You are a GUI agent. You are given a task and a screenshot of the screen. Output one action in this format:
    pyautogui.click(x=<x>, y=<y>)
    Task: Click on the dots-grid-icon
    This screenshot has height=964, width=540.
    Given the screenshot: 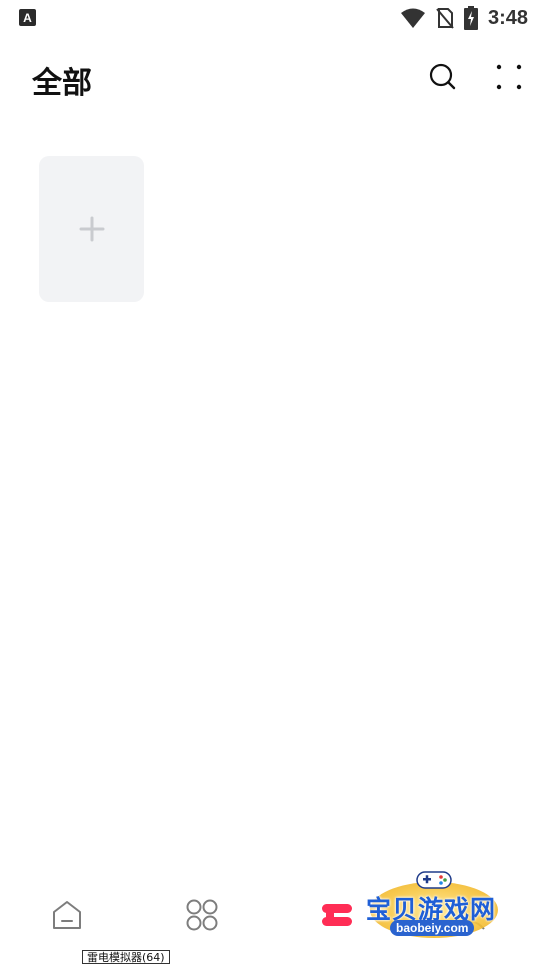 What is the action you would take?
    pyautogui.click(x=509, y=77)
    